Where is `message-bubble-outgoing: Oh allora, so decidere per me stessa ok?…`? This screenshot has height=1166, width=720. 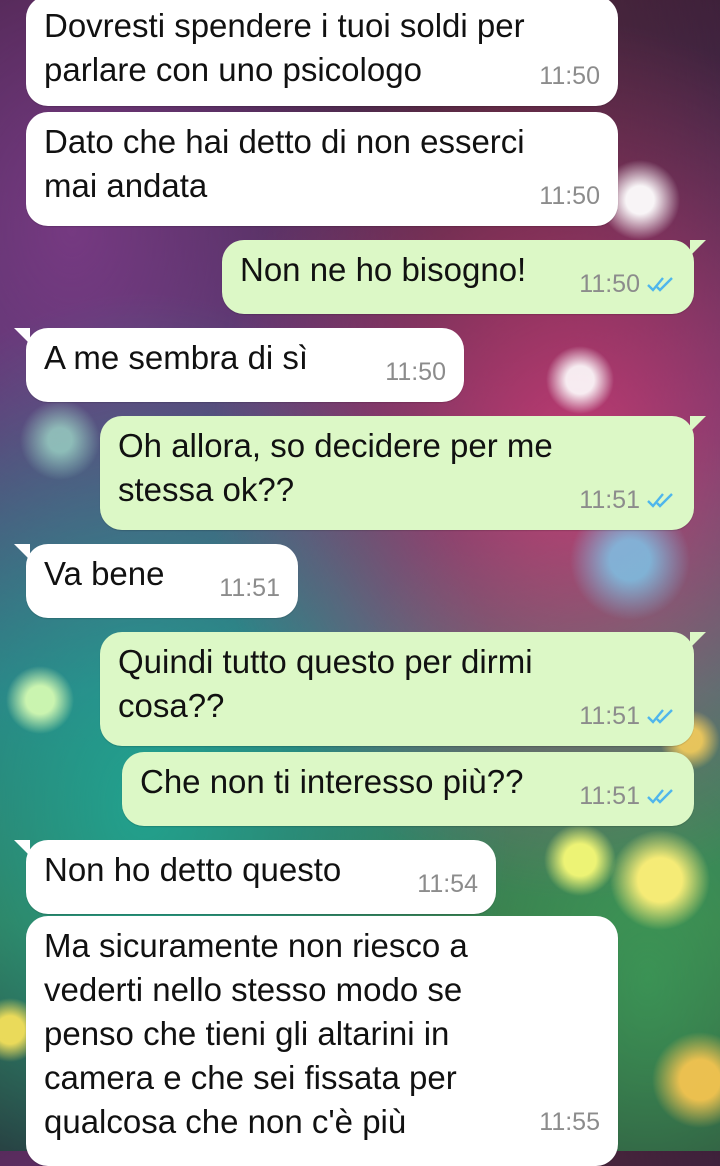
message-bubble-outgoing: Oh allora, so decidere per me stessa ok?… is located at coordinates (403, 473).